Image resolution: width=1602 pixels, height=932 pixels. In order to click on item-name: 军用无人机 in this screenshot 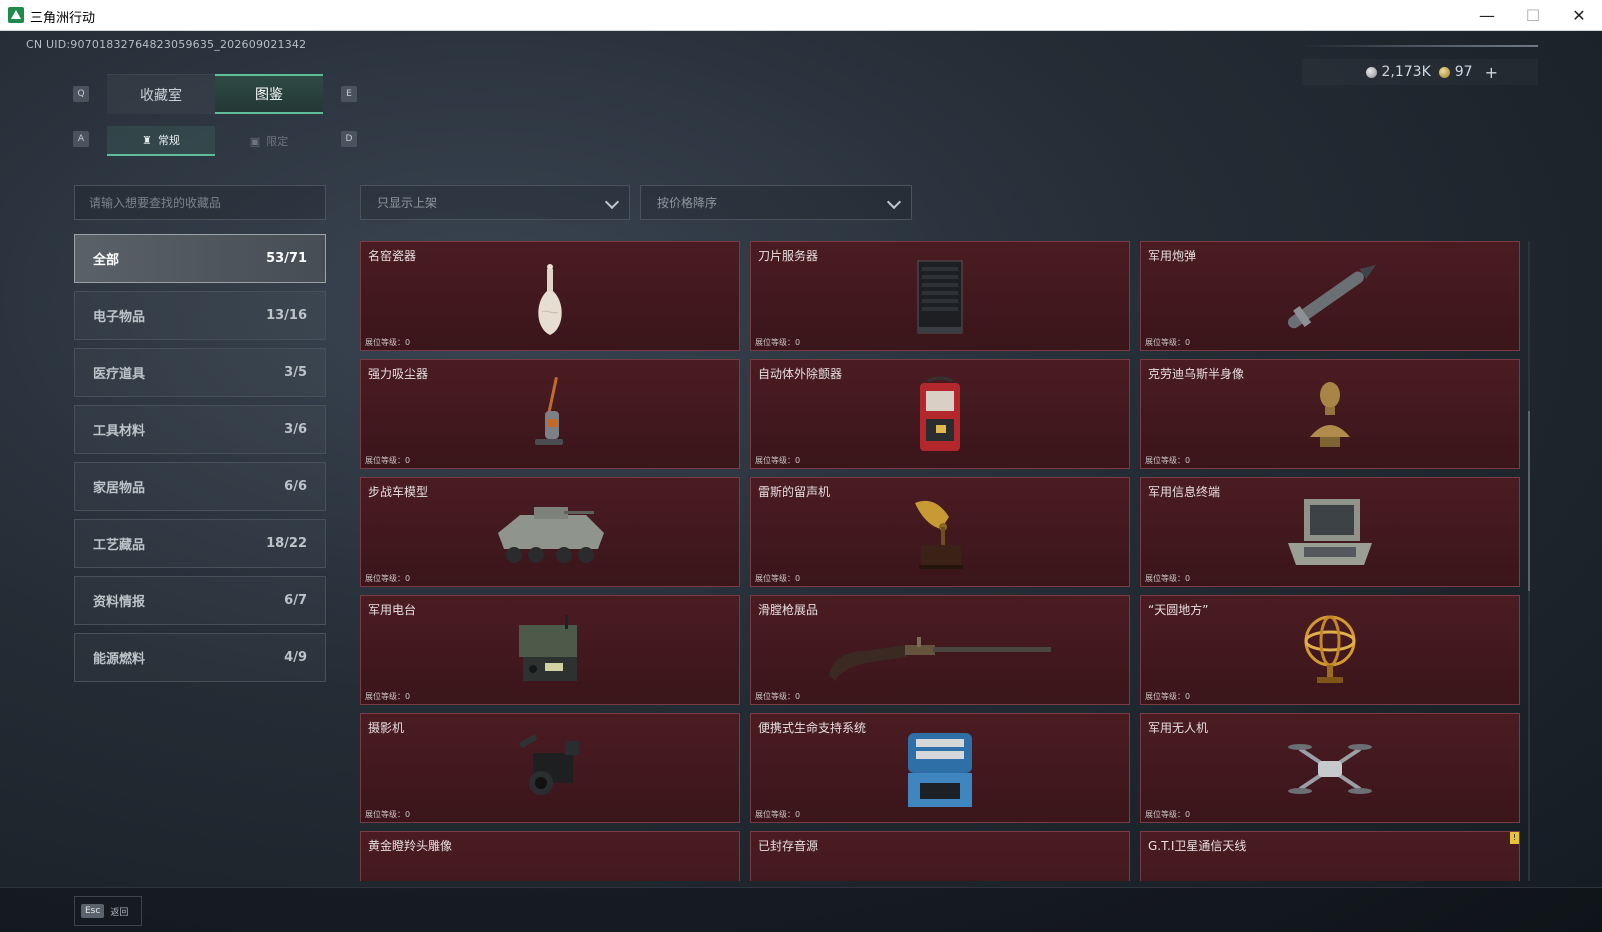, I will do `click(1178, 728)`.